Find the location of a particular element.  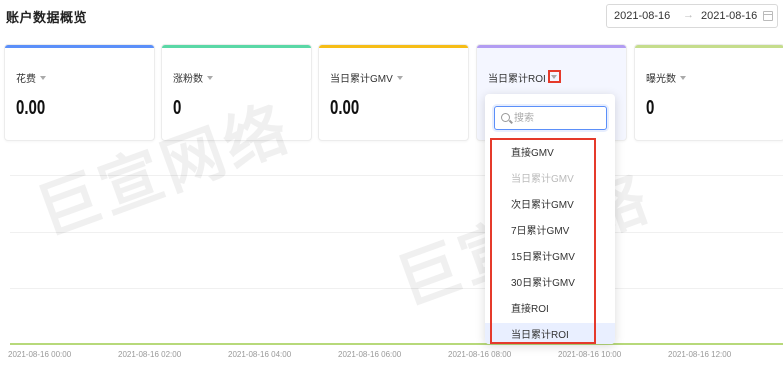

calendar-icon is located at coordinates (768, 16).